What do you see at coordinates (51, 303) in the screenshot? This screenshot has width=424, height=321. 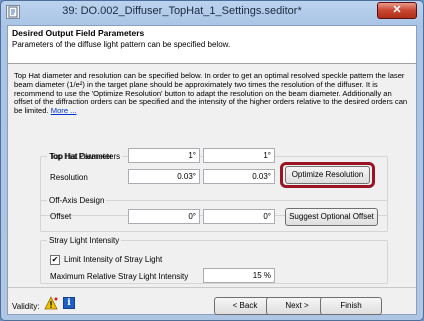 I see `warning-icon` at bounding box center [51, 303].